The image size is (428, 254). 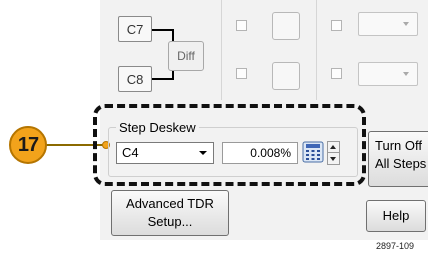 What do you see at coordinates (170, 203) in the screenshot?
I see `button-label-line1: Advanced TDR` at bounding box center [170, 203].